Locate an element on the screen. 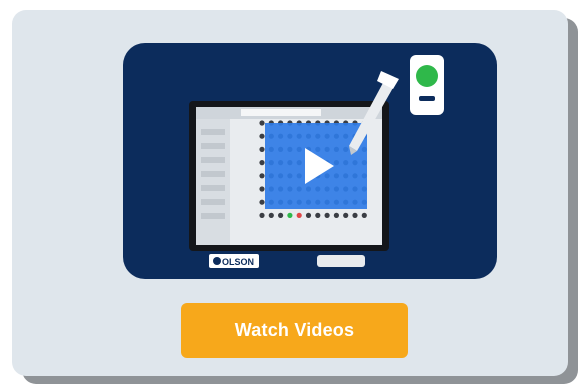 This screenshot has height=389, width=582. watch-videos-button: Watch Videos is located at coordinates (294, 330).